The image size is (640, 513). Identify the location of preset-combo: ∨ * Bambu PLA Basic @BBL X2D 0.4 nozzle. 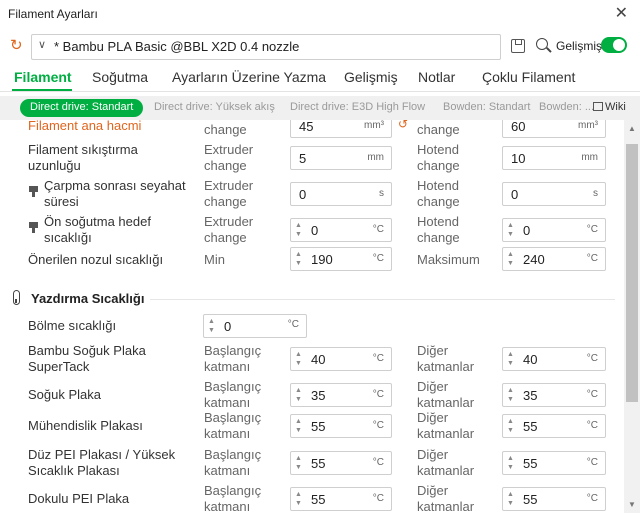
(266, 47).